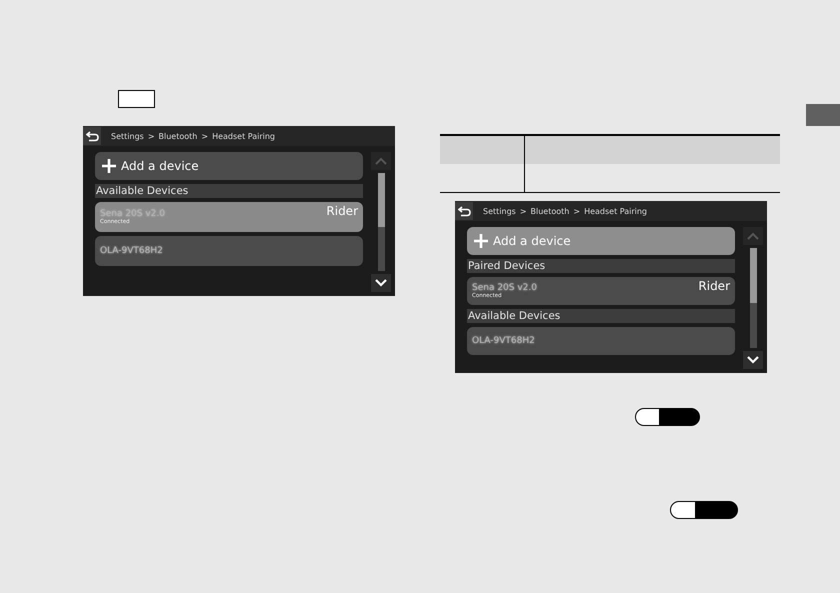  I want to click on add-device-button: Add a device, so click(229, 166).